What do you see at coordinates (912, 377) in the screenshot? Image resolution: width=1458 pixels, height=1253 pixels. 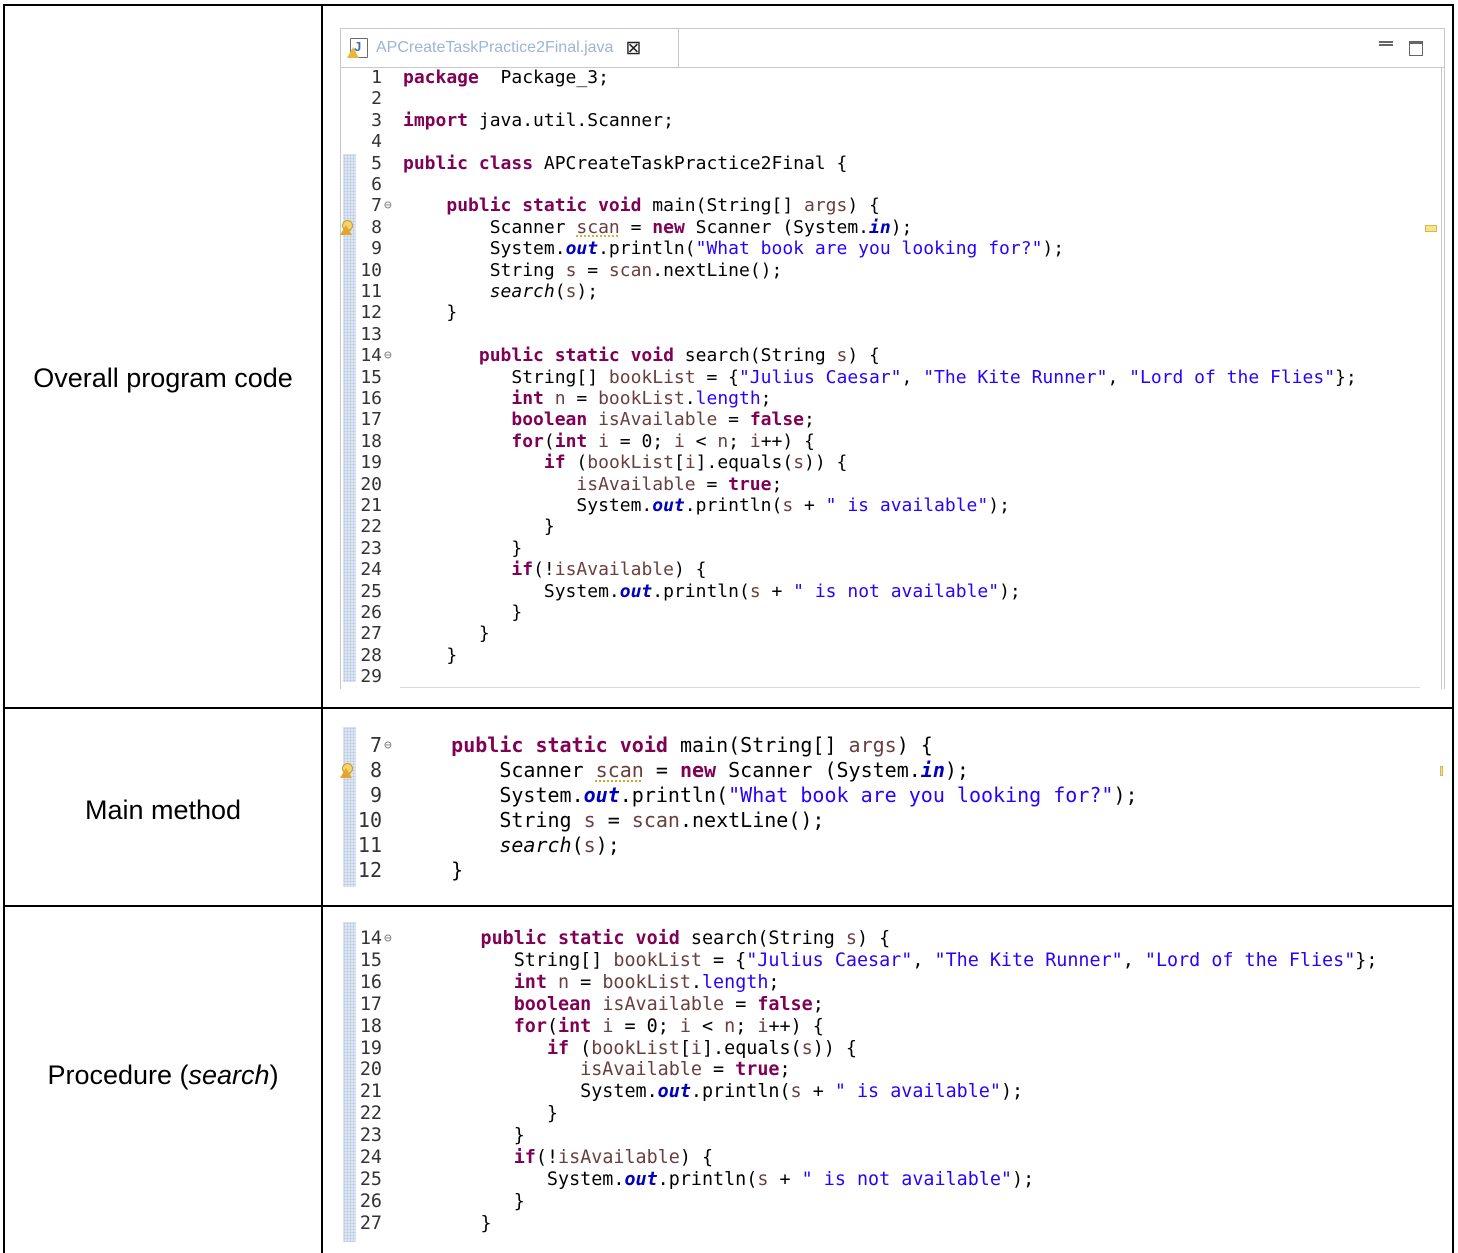 I see `code-token: ,` at bounding box center [912, 377].